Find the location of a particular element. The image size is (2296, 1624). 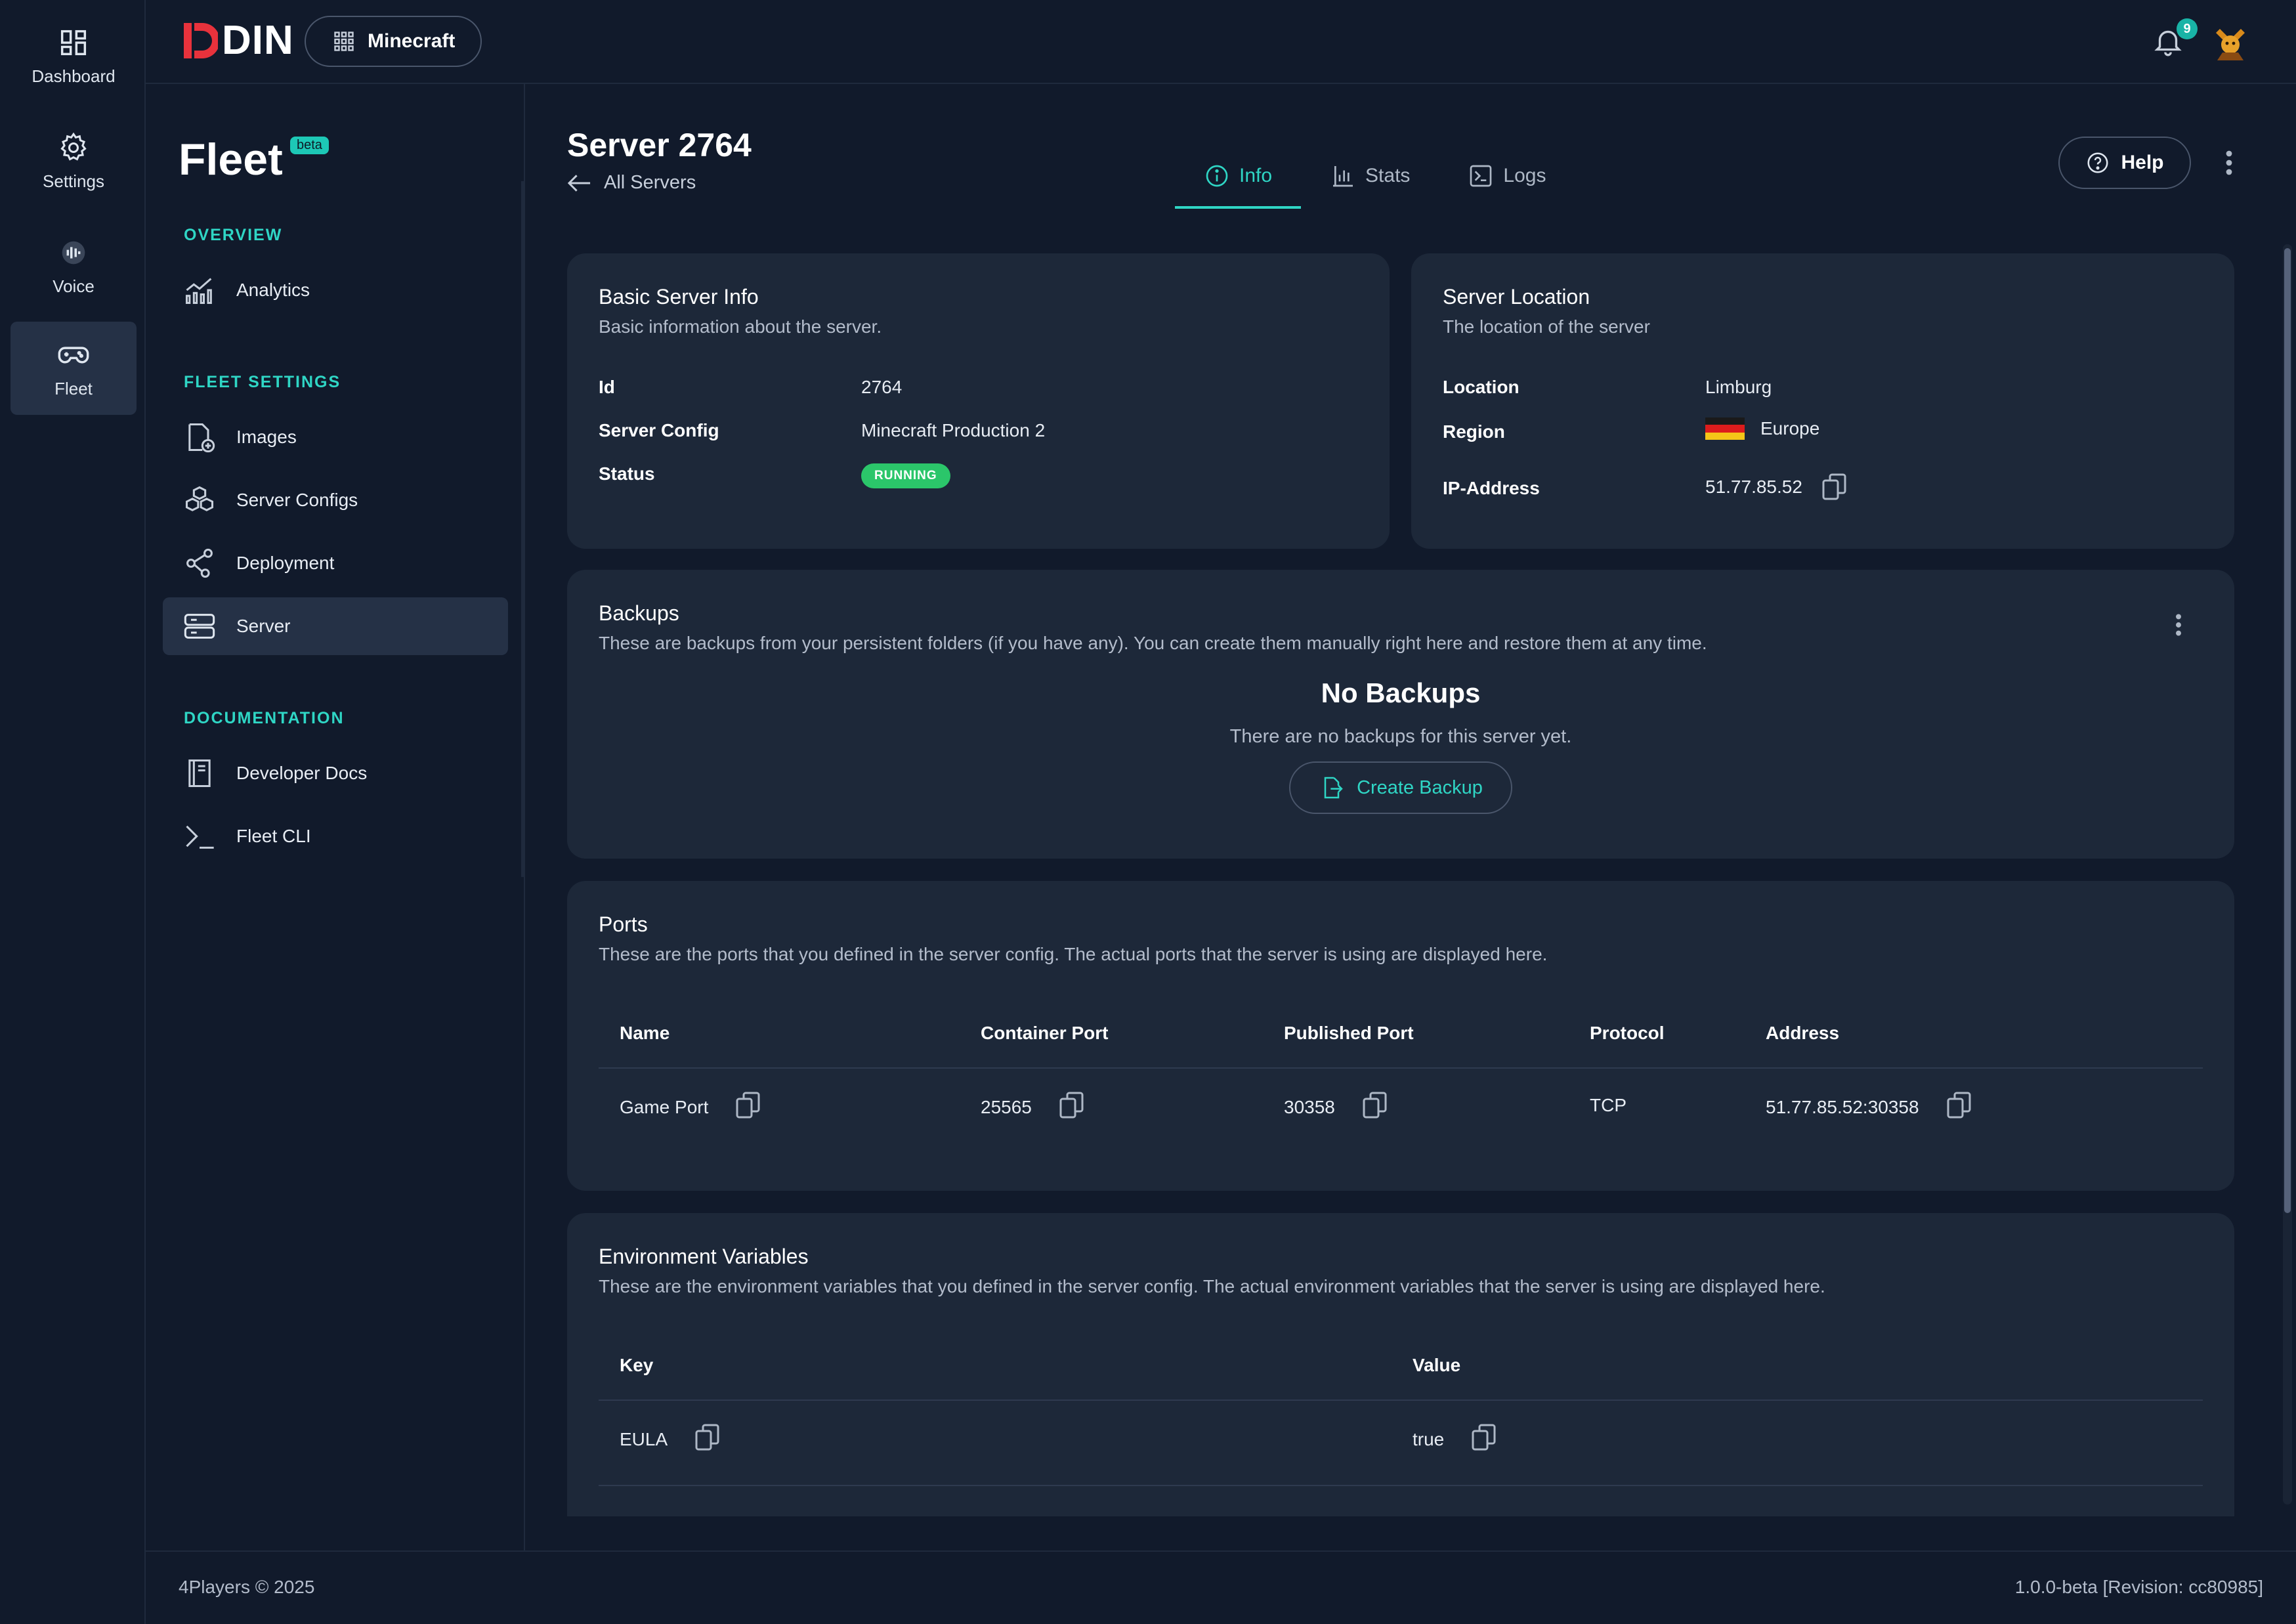

content-scrollbar is located at coordinates (2287, 875).